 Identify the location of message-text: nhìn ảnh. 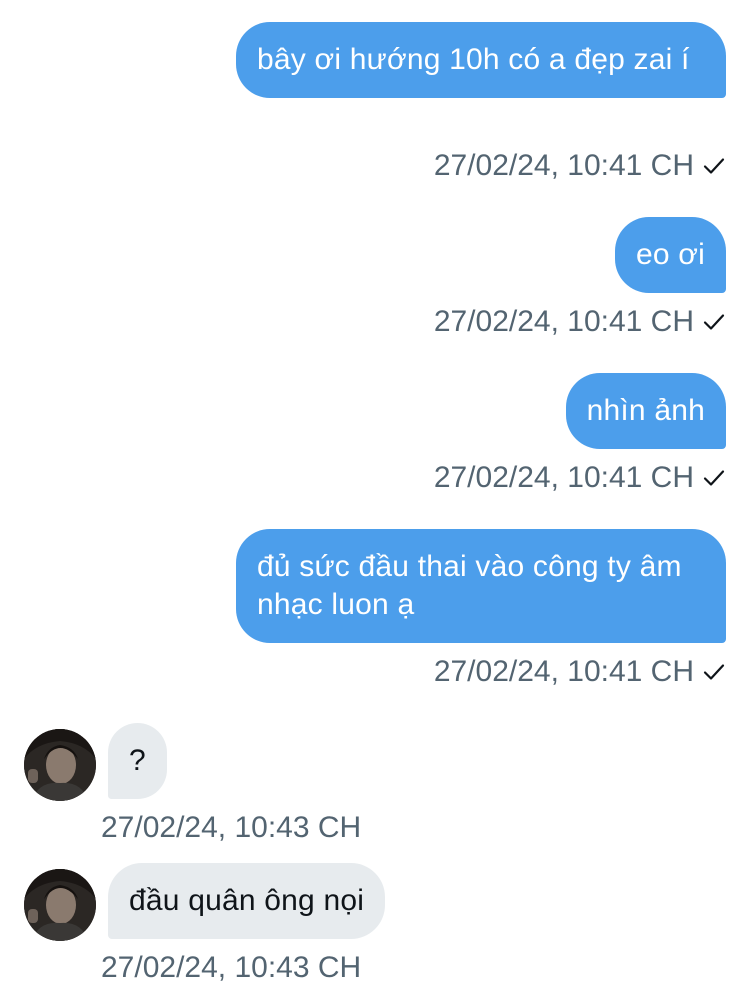
(645, 410).